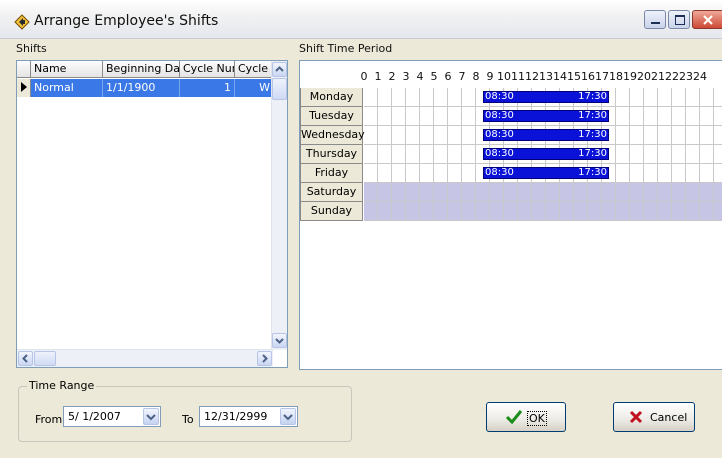 The width and height of the screenshot is (722, 458). What do you see at coordinates (279, 205) in the screenshot?
I see `vertical-scrollbar` at bounding box center [279, 205].